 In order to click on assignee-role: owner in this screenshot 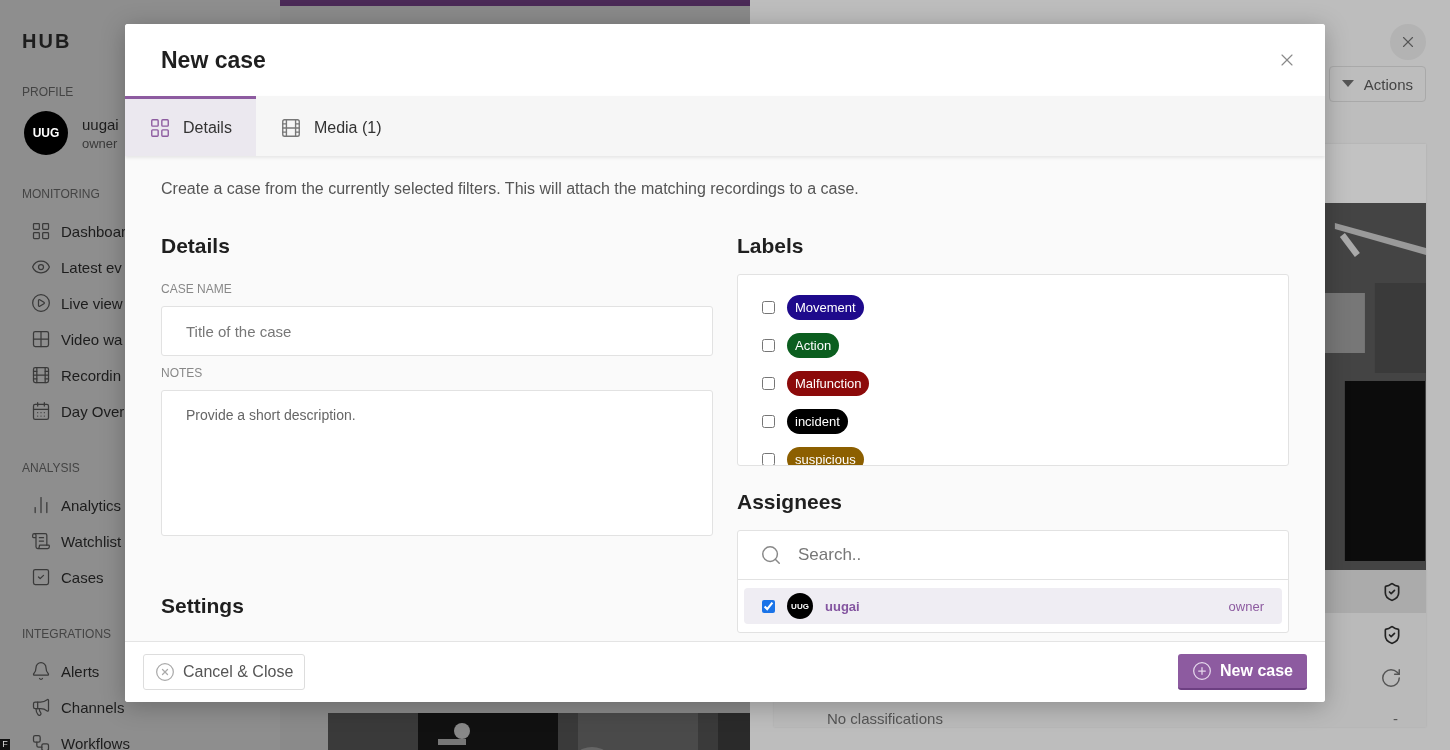, I will do `click(1246, 606)`.